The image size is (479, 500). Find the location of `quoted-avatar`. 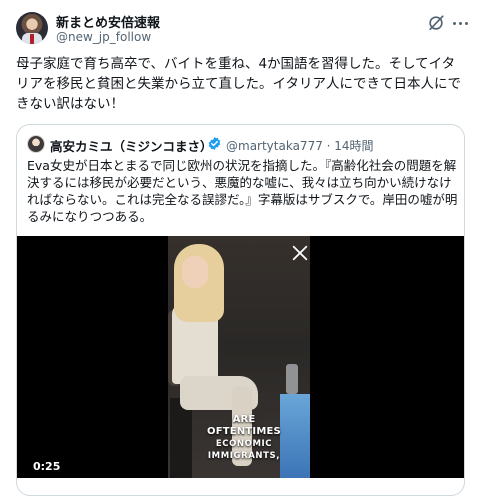

quoted-avatar is located at coordinates (36, 144).